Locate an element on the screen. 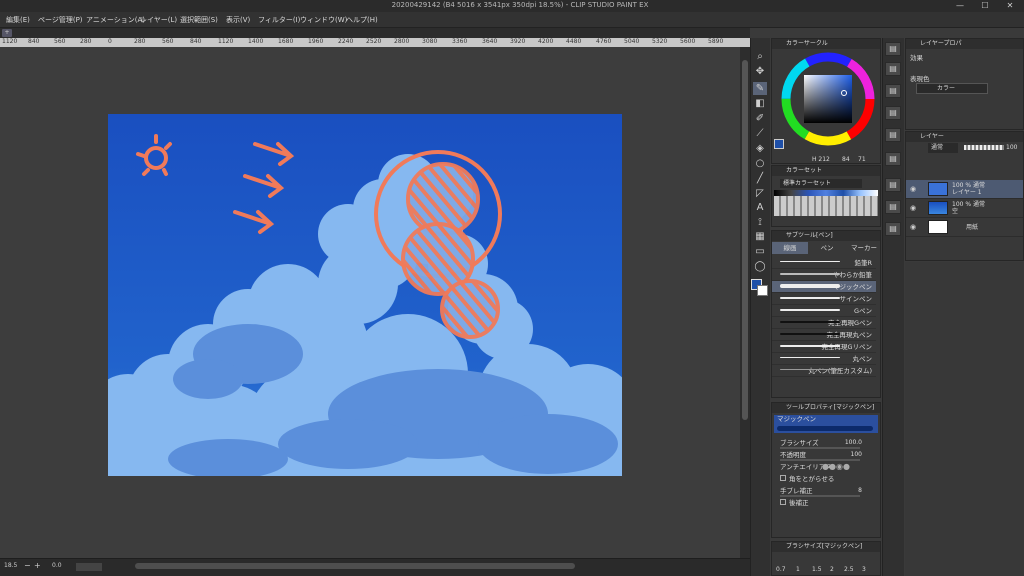  tab-lineart: 線画 is located at coordinates (790, 248).